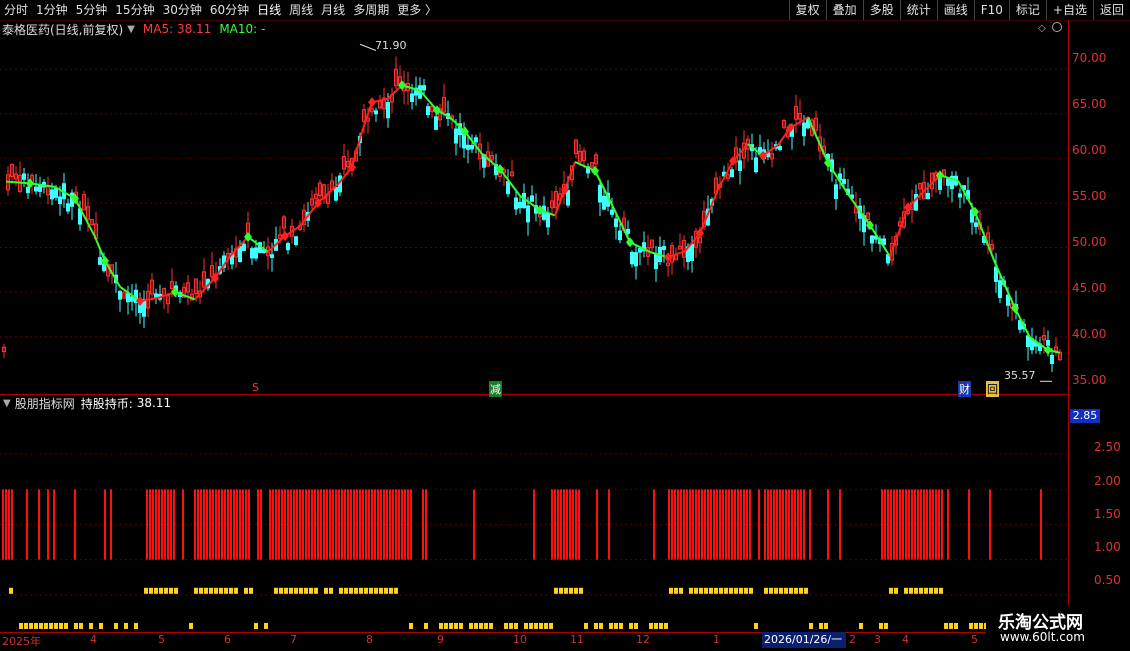  I want to click on date-tick: 5, so click(974, 639).